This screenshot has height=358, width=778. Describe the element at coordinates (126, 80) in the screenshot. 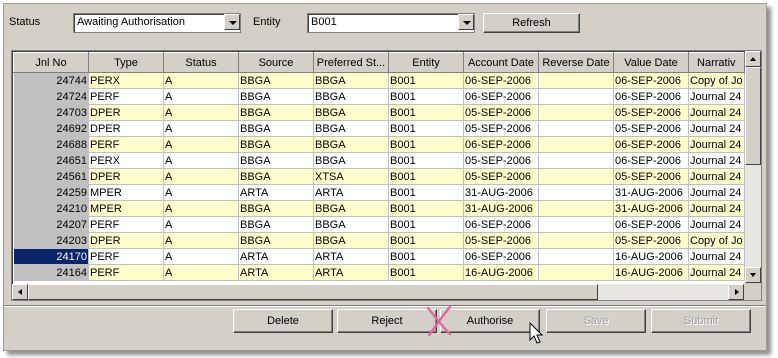

I see `table-cell: PERX` at that location.